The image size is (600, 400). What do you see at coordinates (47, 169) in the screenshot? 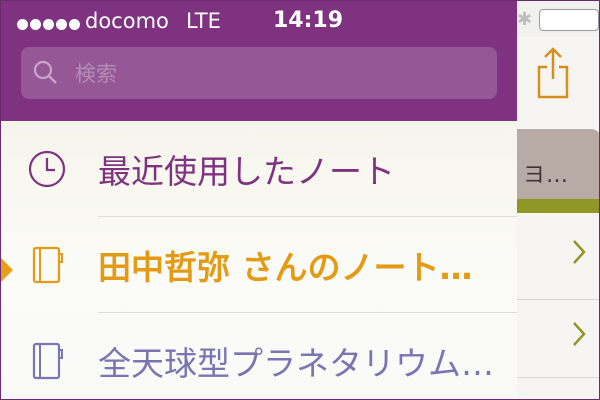
I see `clock-icon` at bounding box center [47, 169].